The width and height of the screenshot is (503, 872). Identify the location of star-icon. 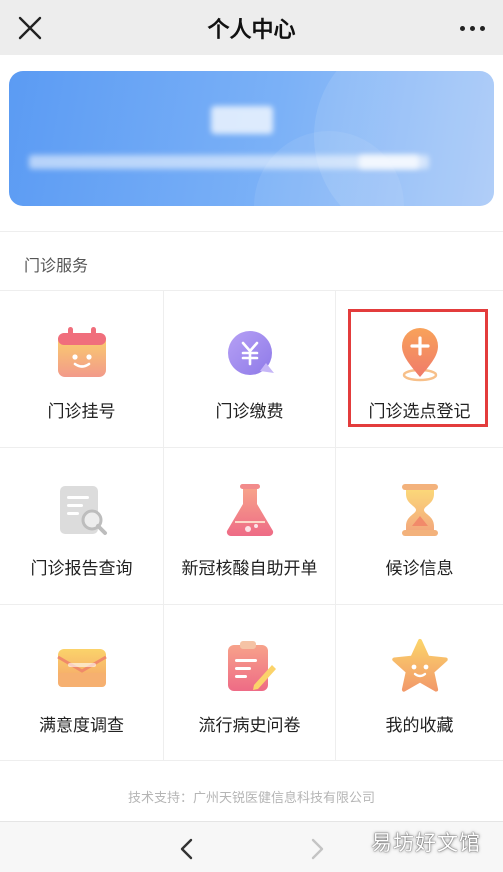
(419, 665).